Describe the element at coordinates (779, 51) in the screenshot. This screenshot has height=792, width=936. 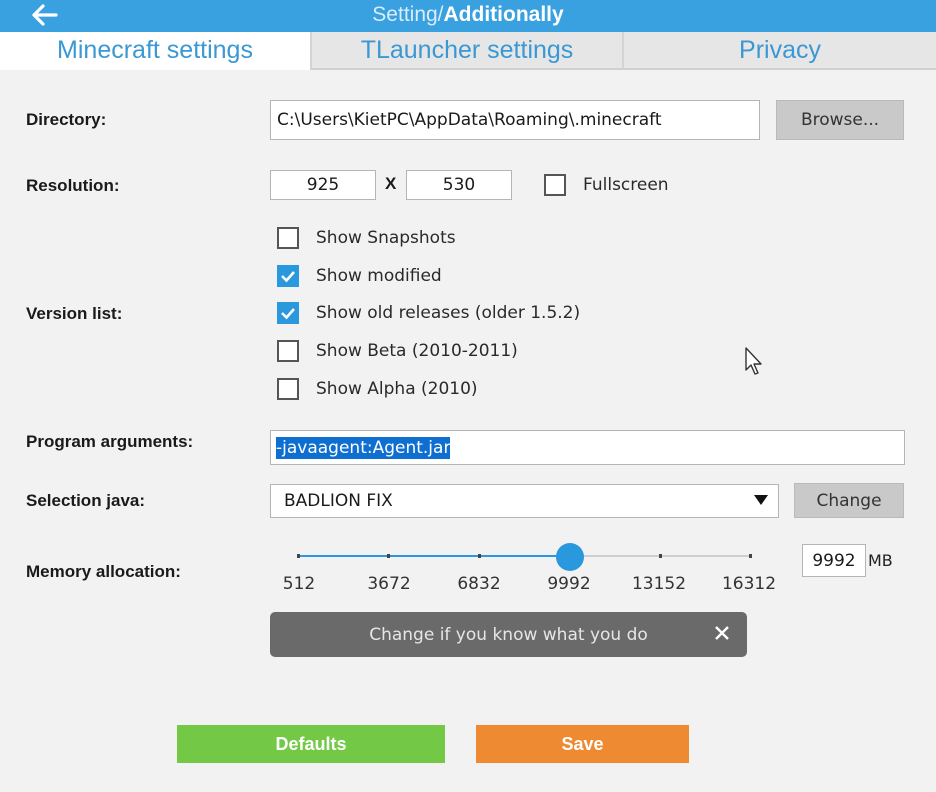
I see `tab-privacy: Privacy` at that location.